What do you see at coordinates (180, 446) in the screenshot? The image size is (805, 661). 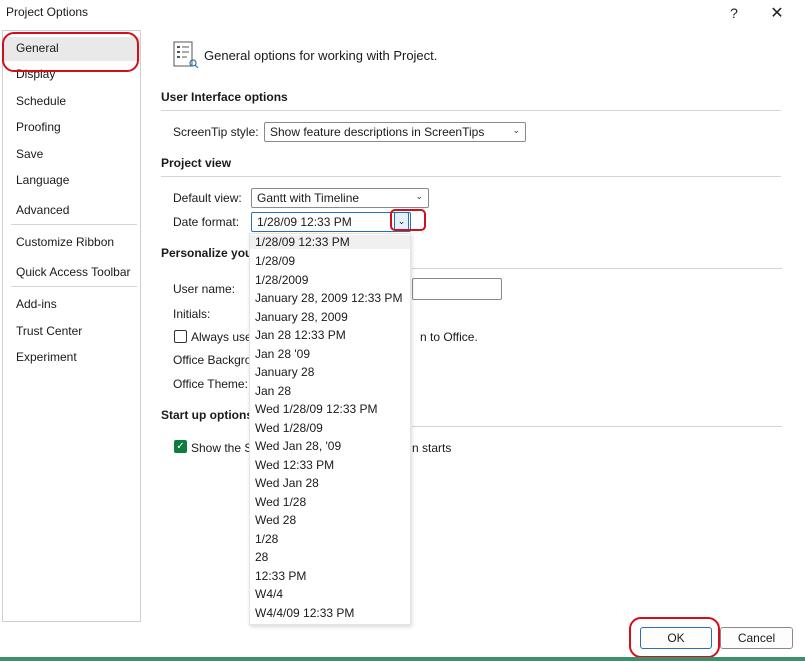 I see `show-start-checkbox: ✓` at bounding box center [180, 446].